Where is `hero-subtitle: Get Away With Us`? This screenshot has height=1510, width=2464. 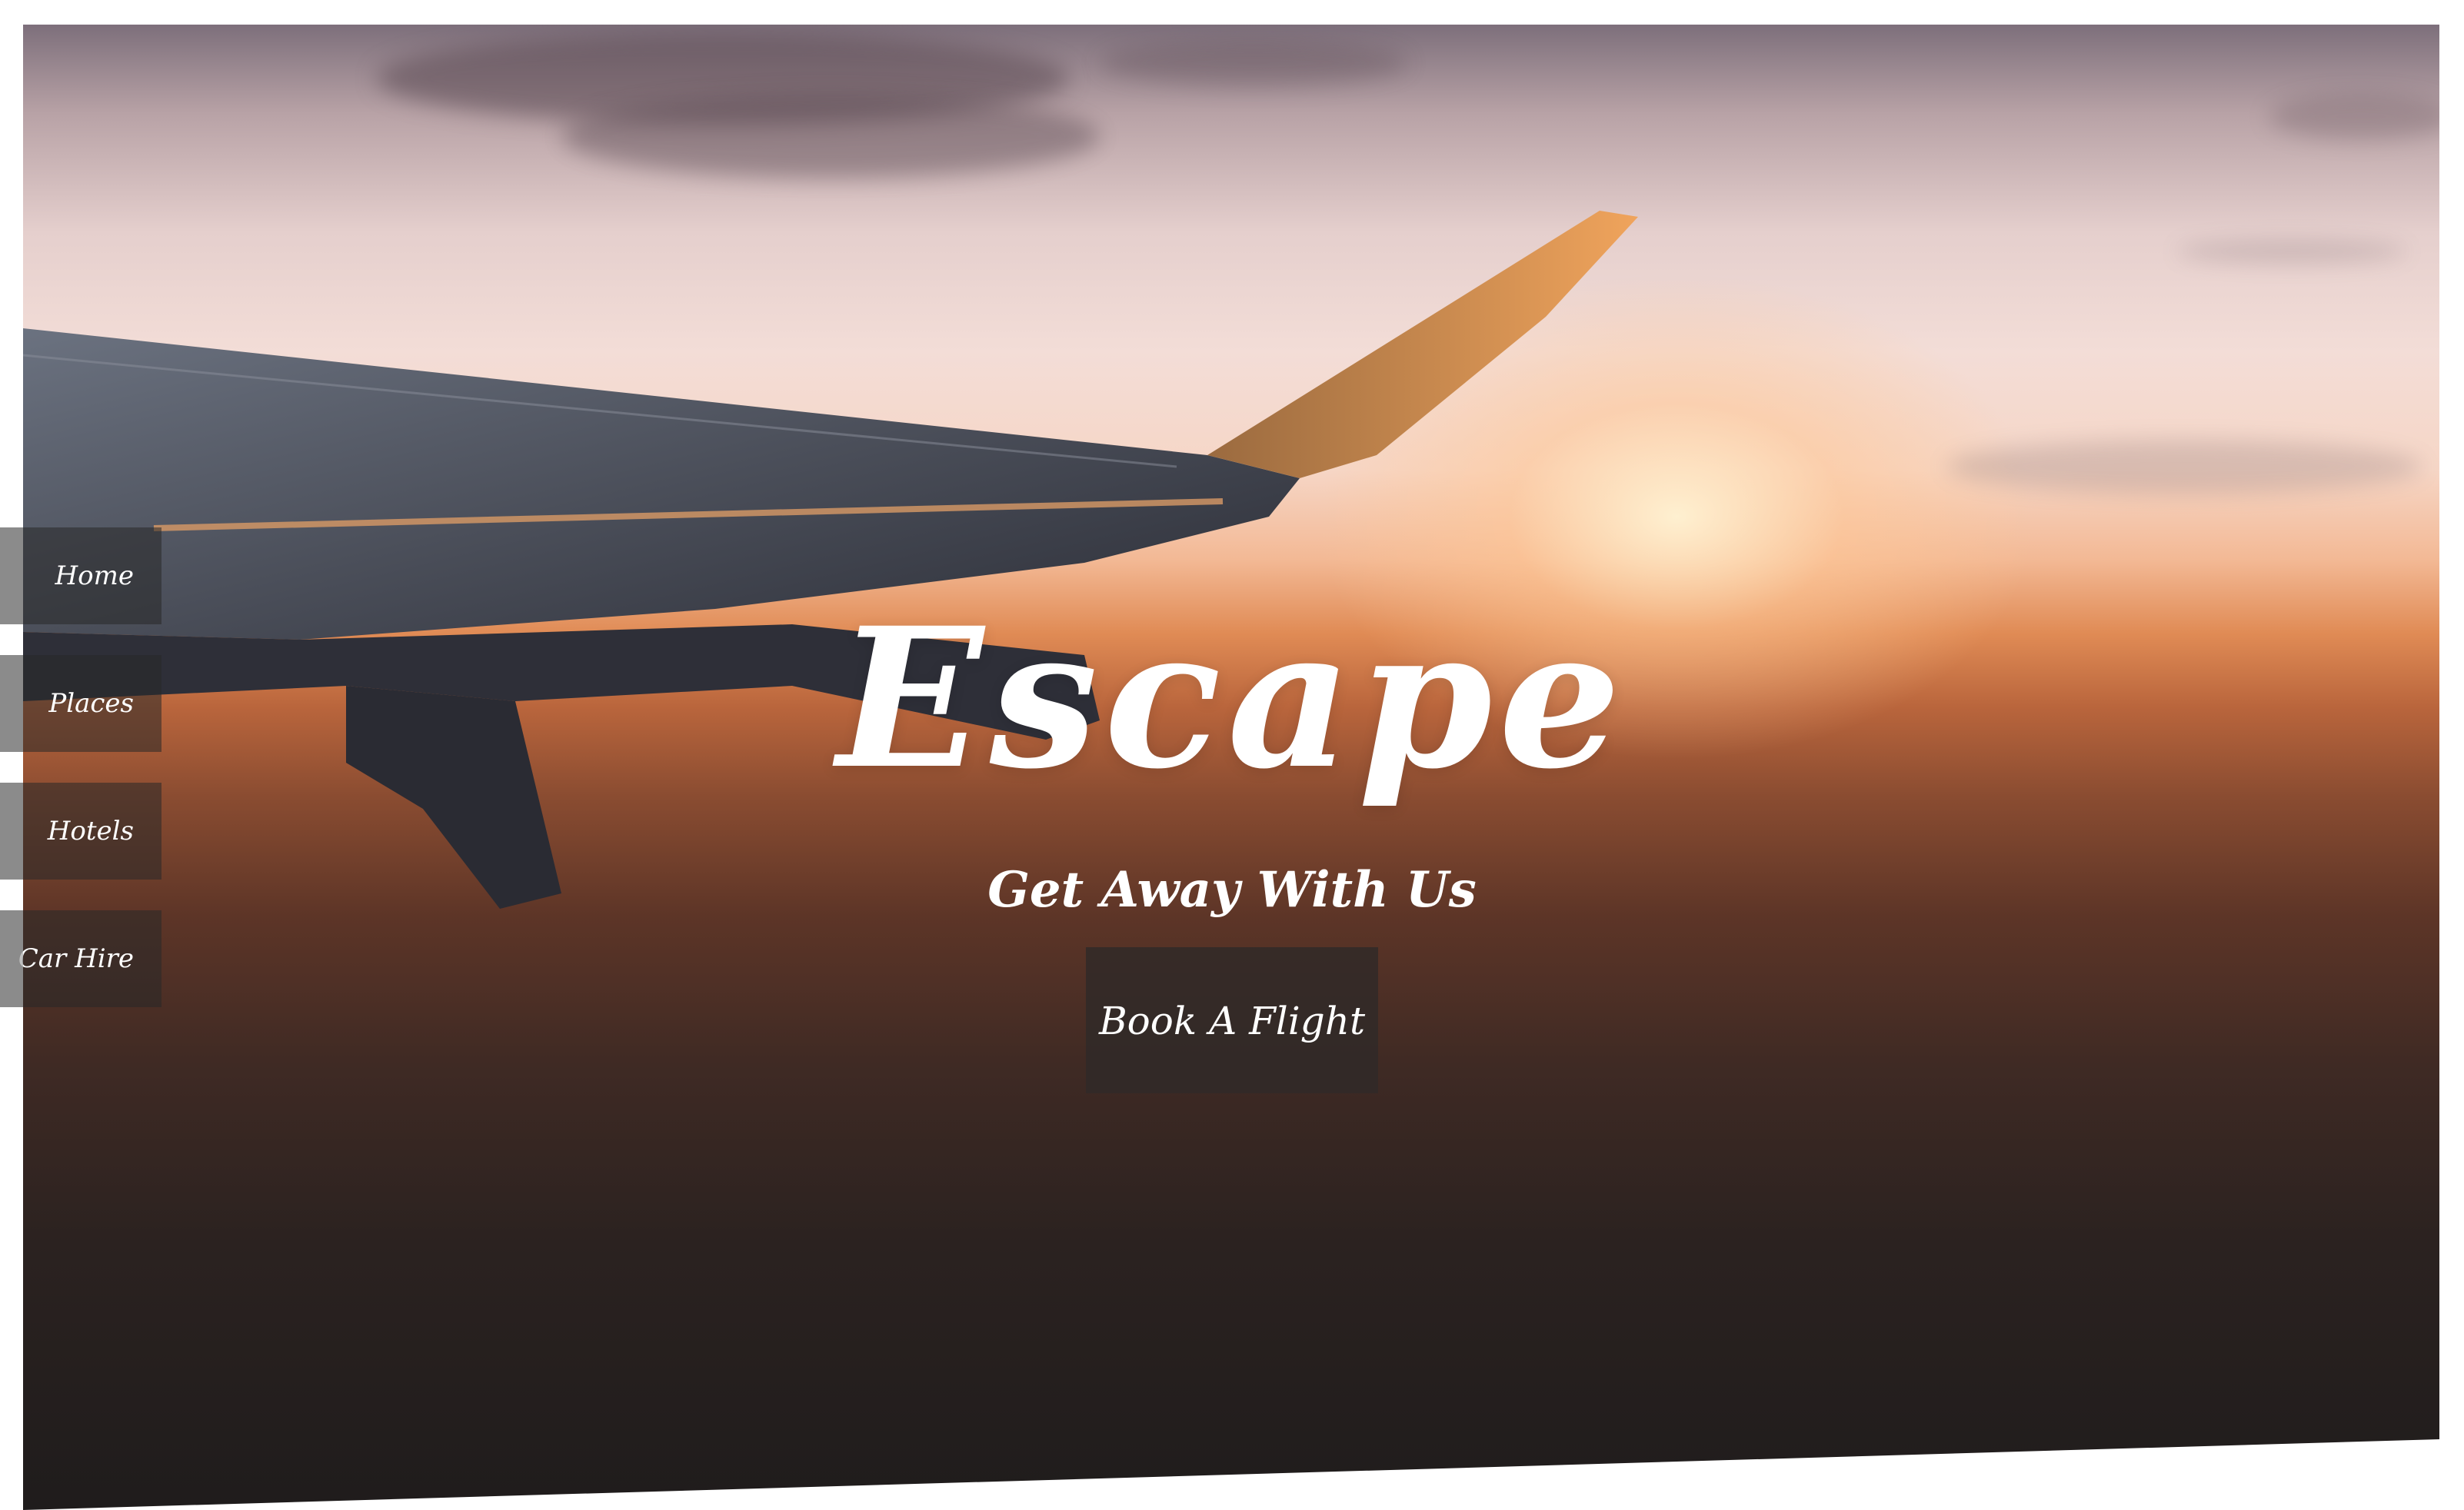 hero-subtitle: Get Away With Us is located at coordinates (1232, 891).